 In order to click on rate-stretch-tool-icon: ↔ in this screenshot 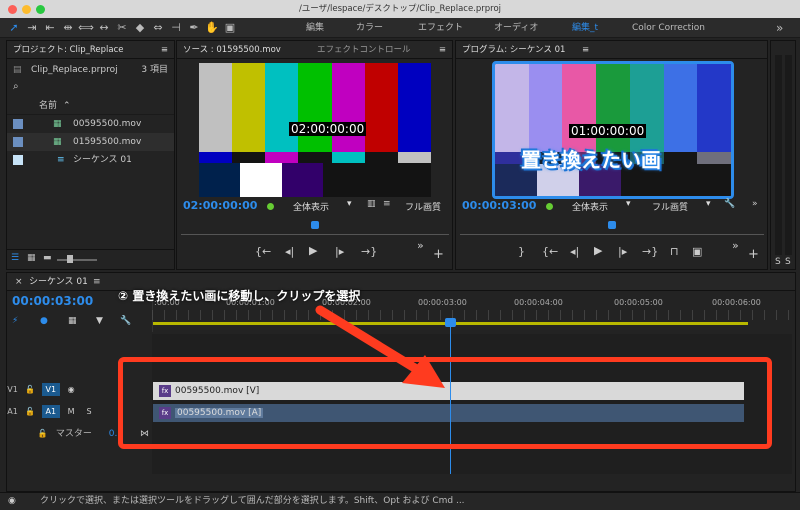, I will do `click(104, 28)`.